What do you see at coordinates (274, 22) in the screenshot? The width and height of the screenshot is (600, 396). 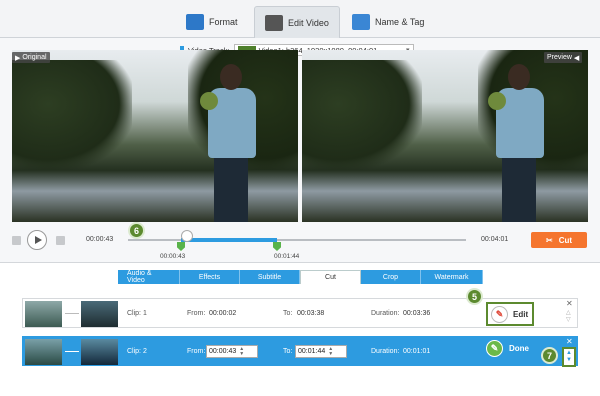 I see `edit-video-icon` at bounding box center [274, 22].